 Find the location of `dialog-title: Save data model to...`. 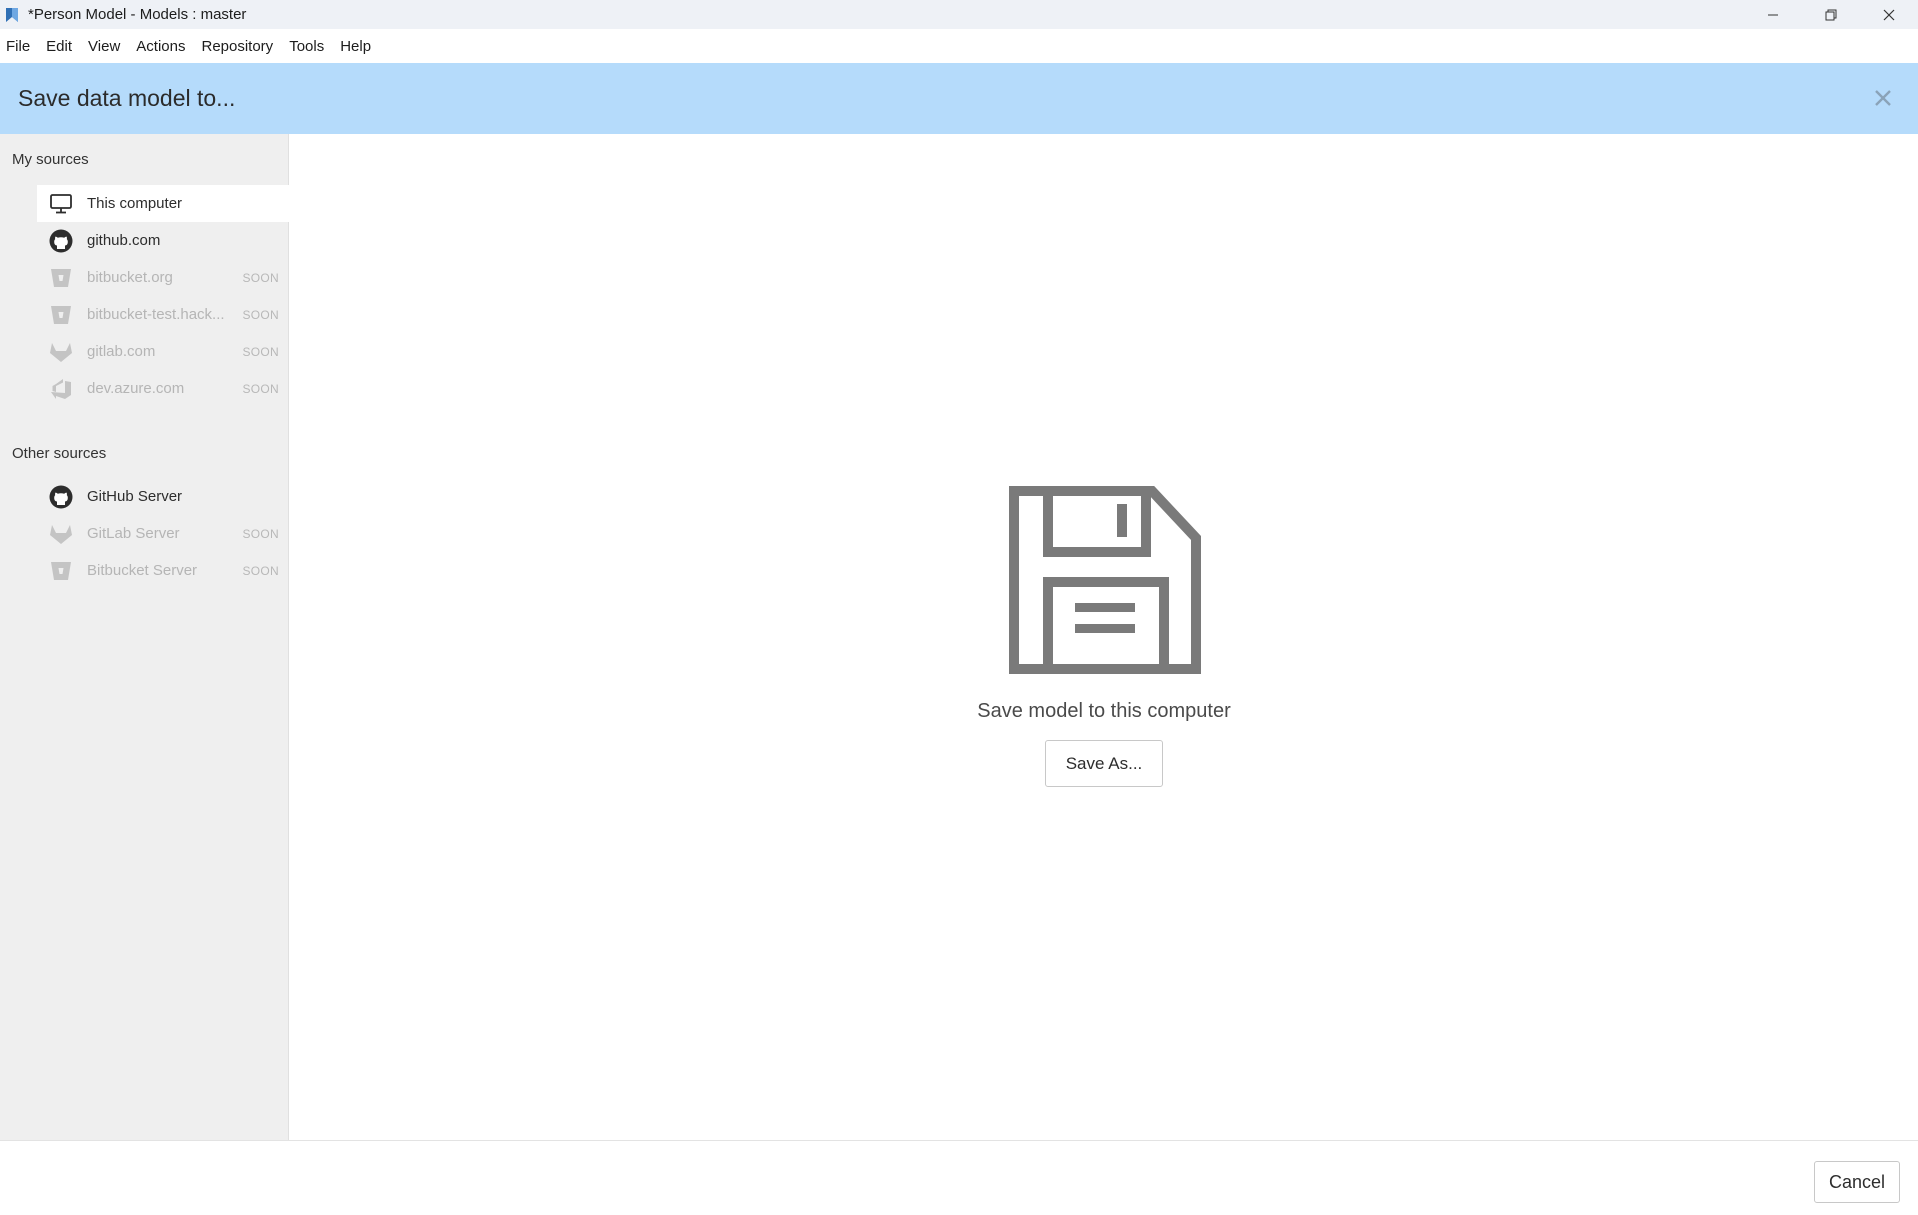

dialog-title: Save data model to... is located at coordinates (127, 98).